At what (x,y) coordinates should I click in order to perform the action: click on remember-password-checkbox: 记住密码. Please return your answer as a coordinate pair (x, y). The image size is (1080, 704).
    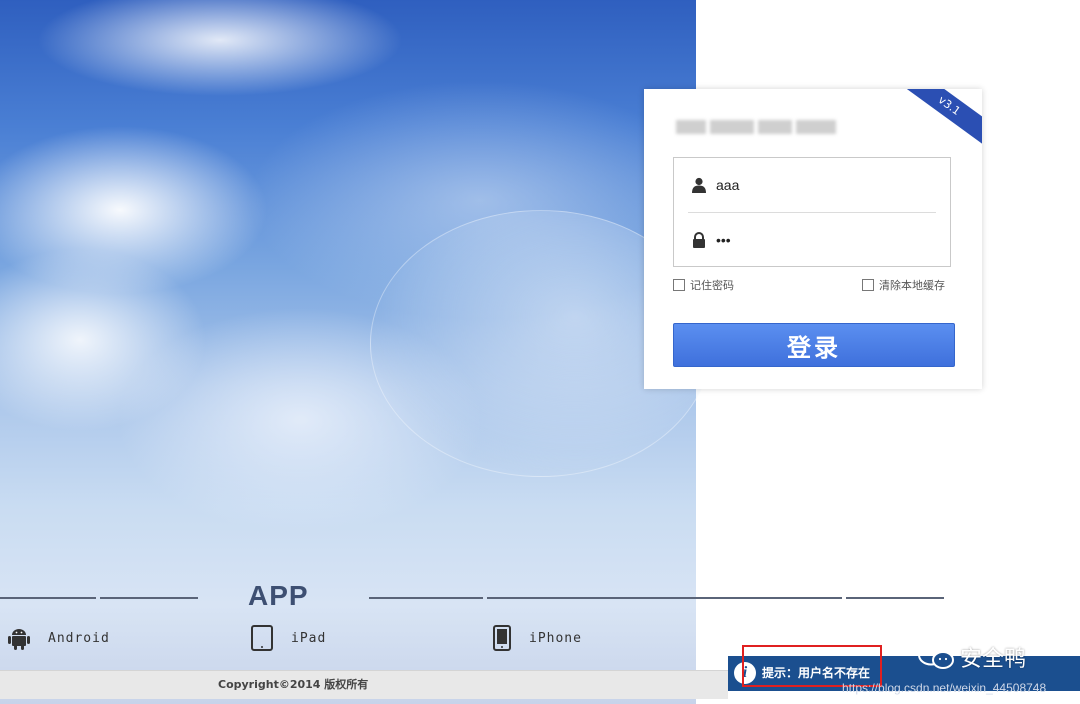
    Looking at the image, I should click on (703, 285).